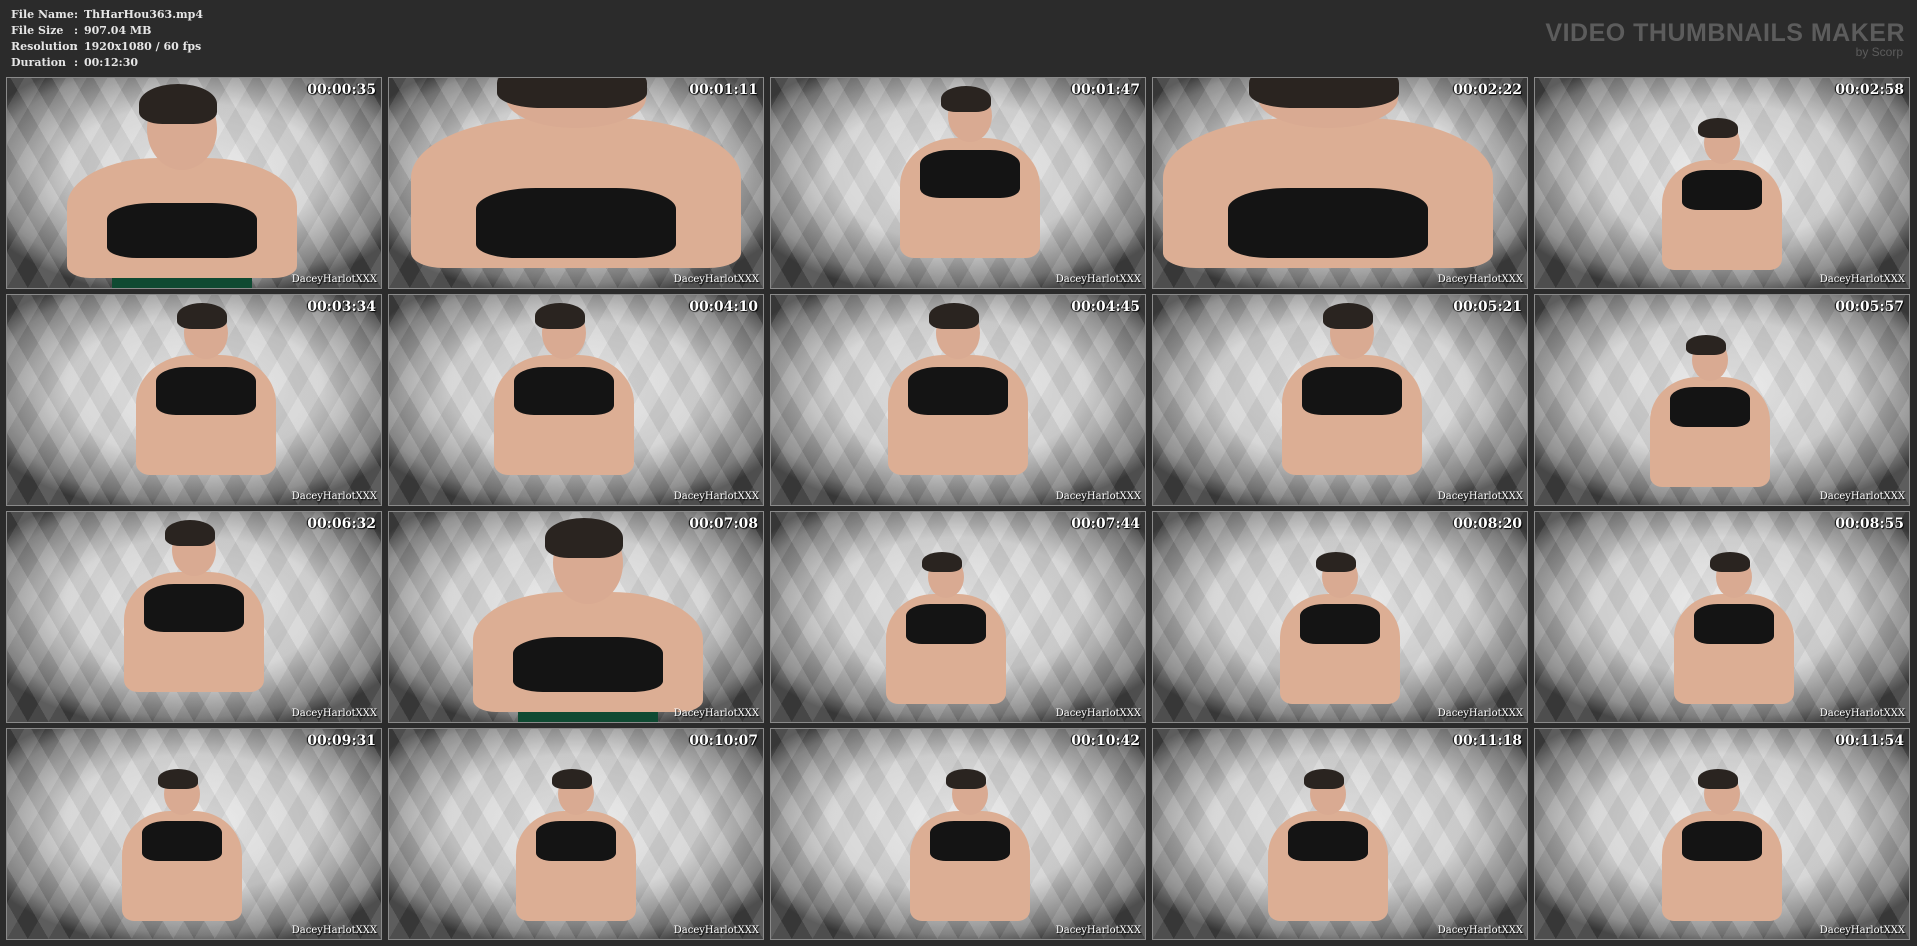  What do you see at coordinates (143, 46) in the screenshot?
I see `file-info-value: 1920x1080 / 60 fps` at bounding box center [143, 46].